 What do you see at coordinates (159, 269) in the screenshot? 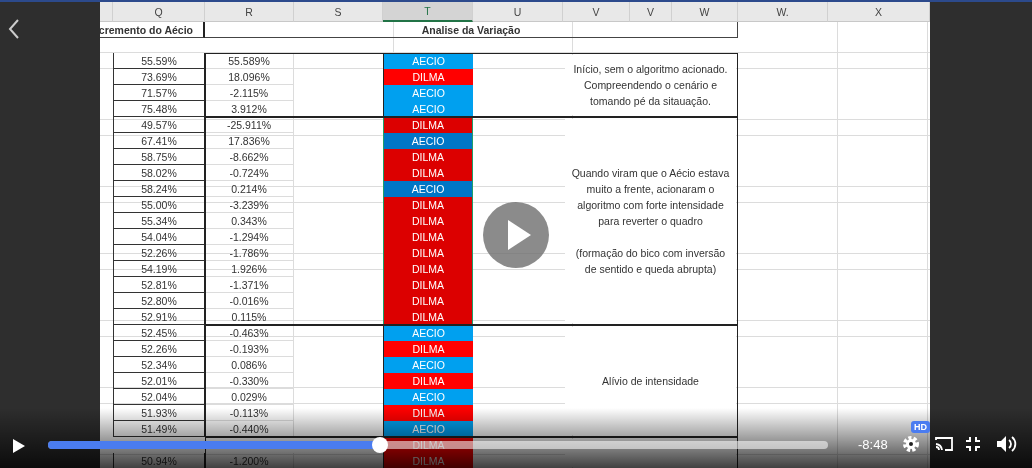
I see `table-cell: 54.19%` at bounding box center [159, 269].